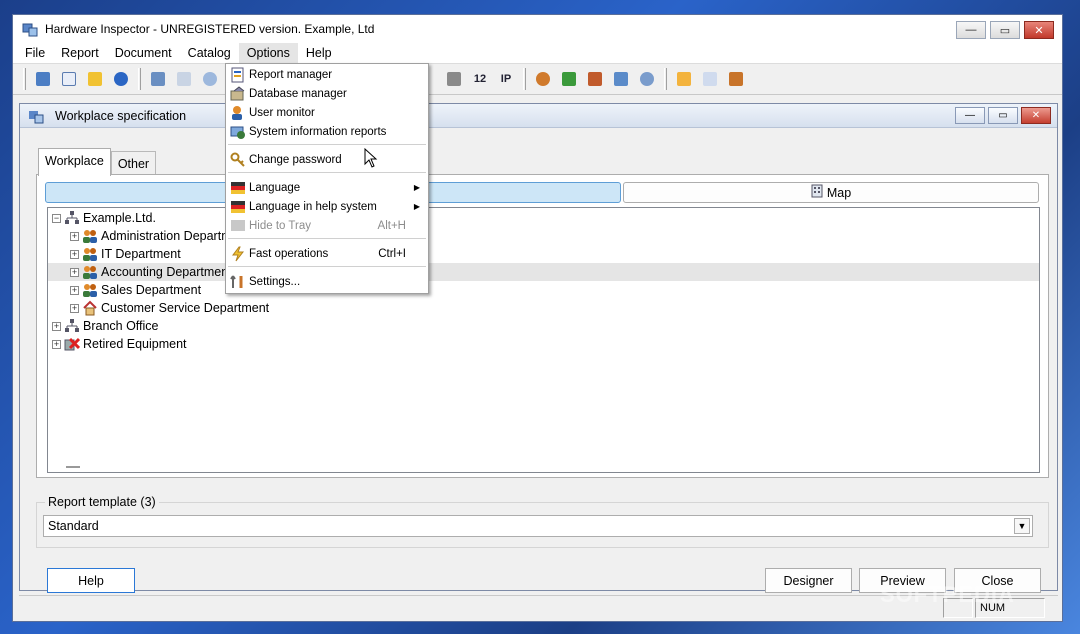 This screenshot has width=1080, height=634. Describe the element at coordinates (480, 79) in the screenshot. I see `number-icon: 12` at that location.